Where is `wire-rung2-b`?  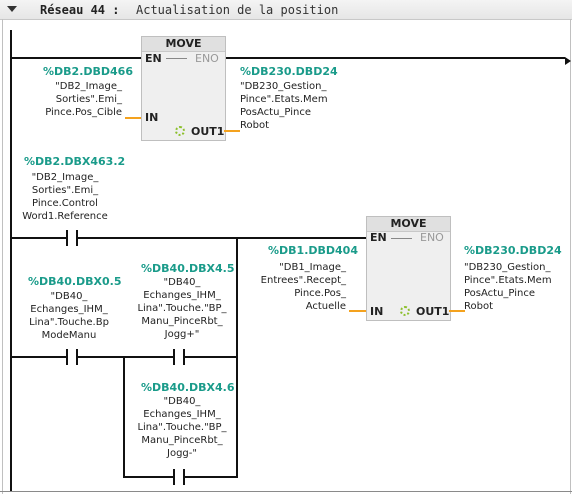 wire-rung2-b is located at coordinates (228, 238).